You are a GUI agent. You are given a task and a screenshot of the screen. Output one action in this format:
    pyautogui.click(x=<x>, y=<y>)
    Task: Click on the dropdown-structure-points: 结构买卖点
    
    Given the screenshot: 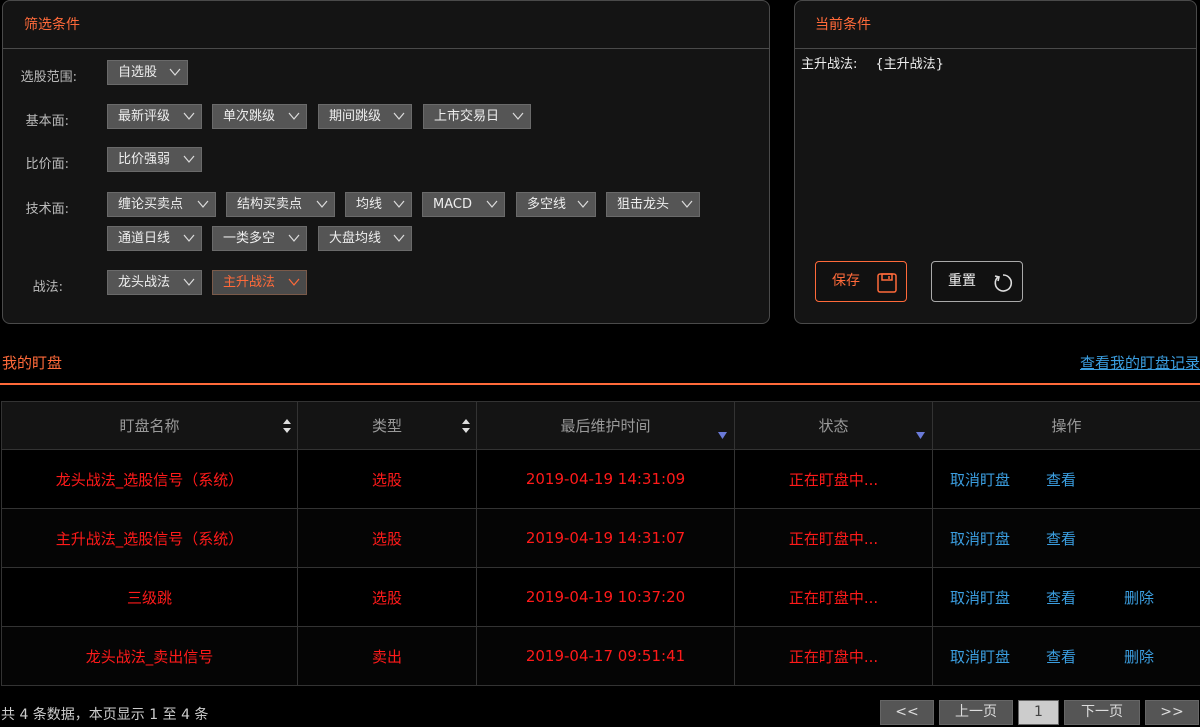 What is the action you would take?
    pyautogui.click(x=280, y=204)
    